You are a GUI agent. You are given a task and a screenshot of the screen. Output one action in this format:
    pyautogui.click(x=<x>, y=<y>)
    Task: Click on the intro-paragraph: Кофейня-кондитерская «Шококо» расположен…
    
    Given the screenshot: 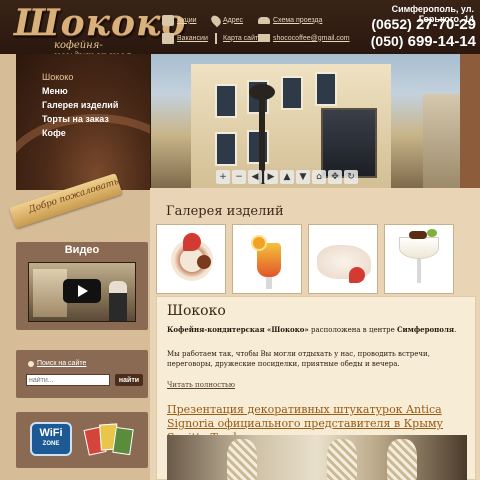 What is the action you would take?
    pyautogui.click(x=317, y=329)
    